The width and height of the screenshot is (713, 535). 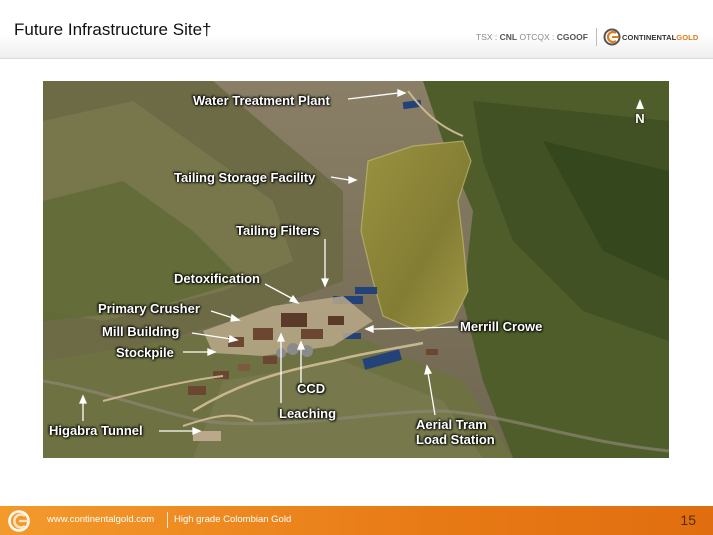 What do you see at coordinates (537, 37) in the screenshot?
I see `otc-label: OTCQX :` at bounding box center [537, 37].